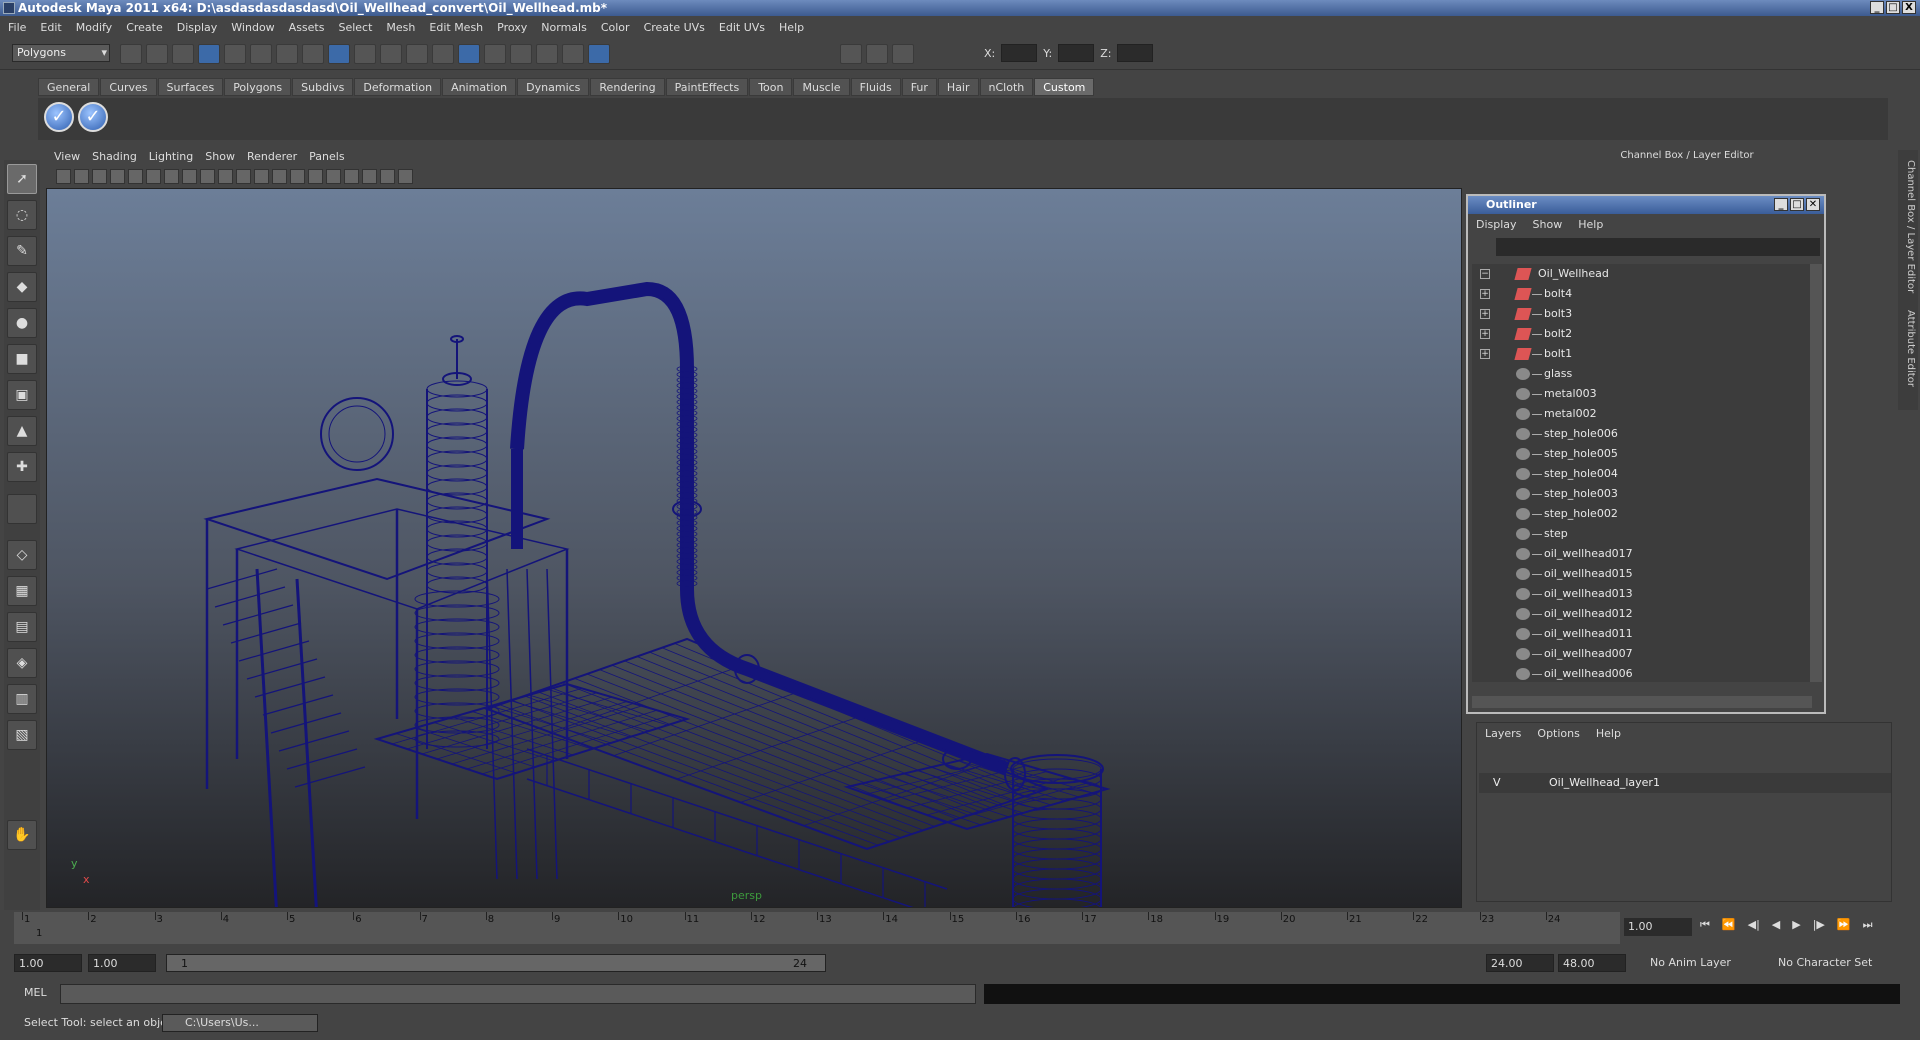 The width and height of the screenshot is (1920, 1040). Describe the element at coordinates (279, 176) in the screenshot. I see `smooth-shade-icon` at that location.